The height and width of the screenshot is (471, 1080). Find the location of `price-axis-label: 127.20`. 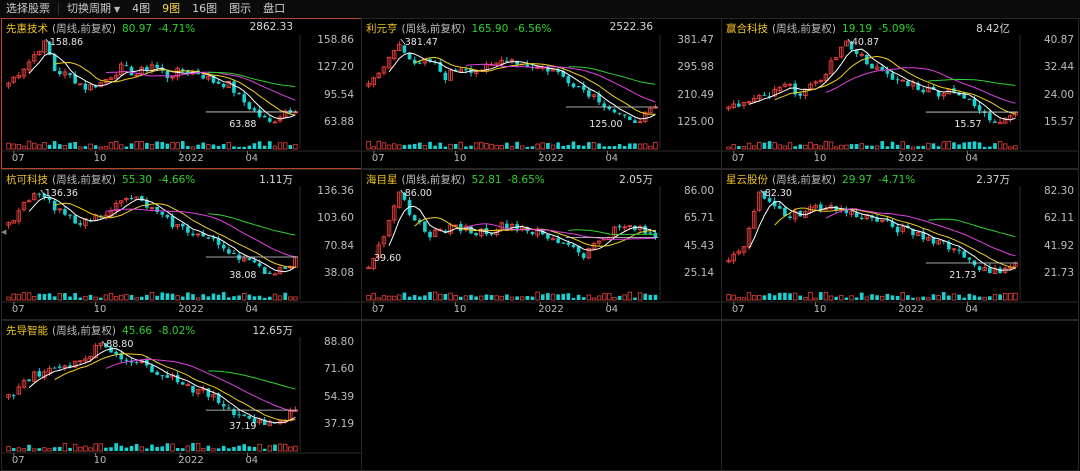

price-axis-label: 127.20 is located at coordinates (335, 67).